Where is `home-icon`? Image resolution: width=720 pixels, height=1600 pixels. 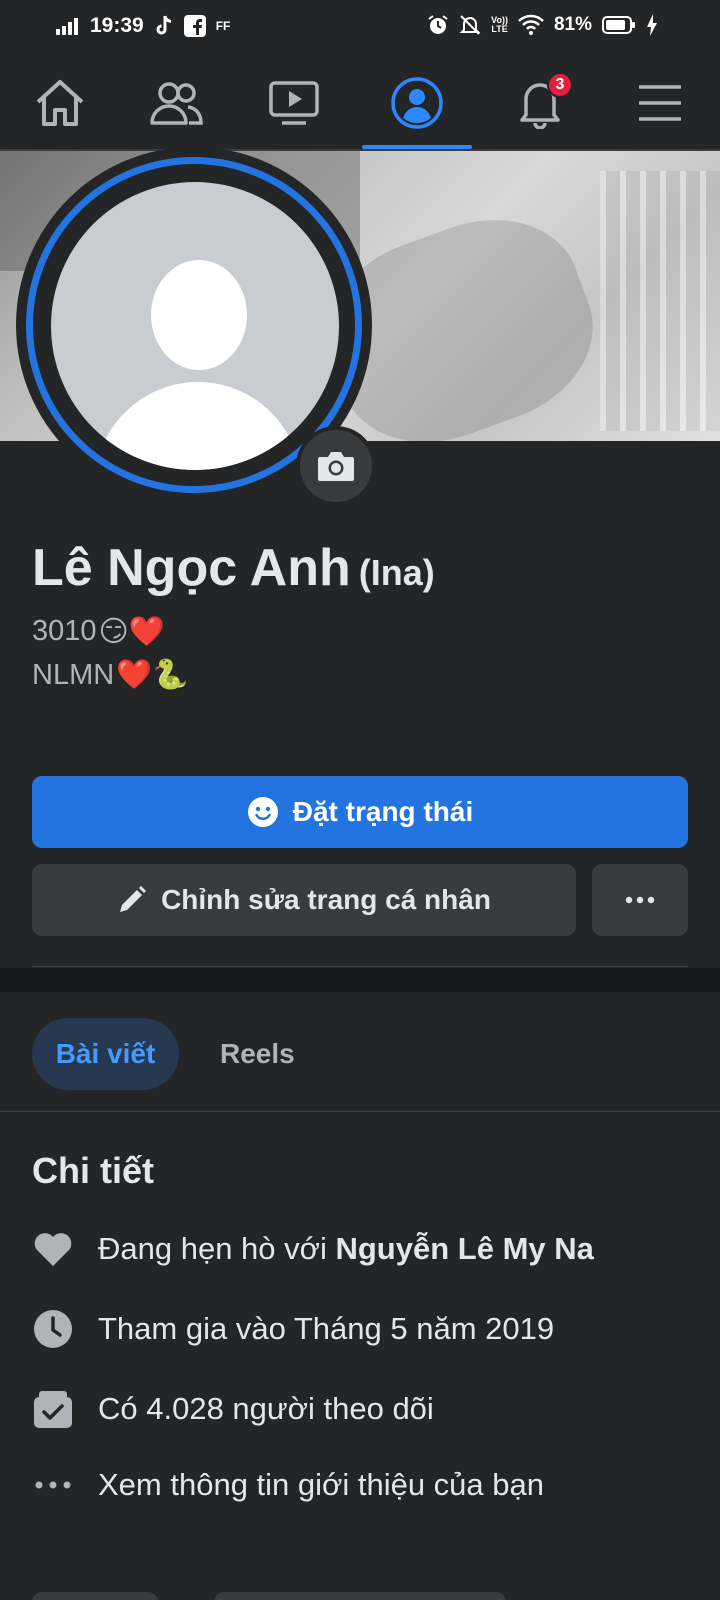 home-icon is located at coordinates (60, 102).